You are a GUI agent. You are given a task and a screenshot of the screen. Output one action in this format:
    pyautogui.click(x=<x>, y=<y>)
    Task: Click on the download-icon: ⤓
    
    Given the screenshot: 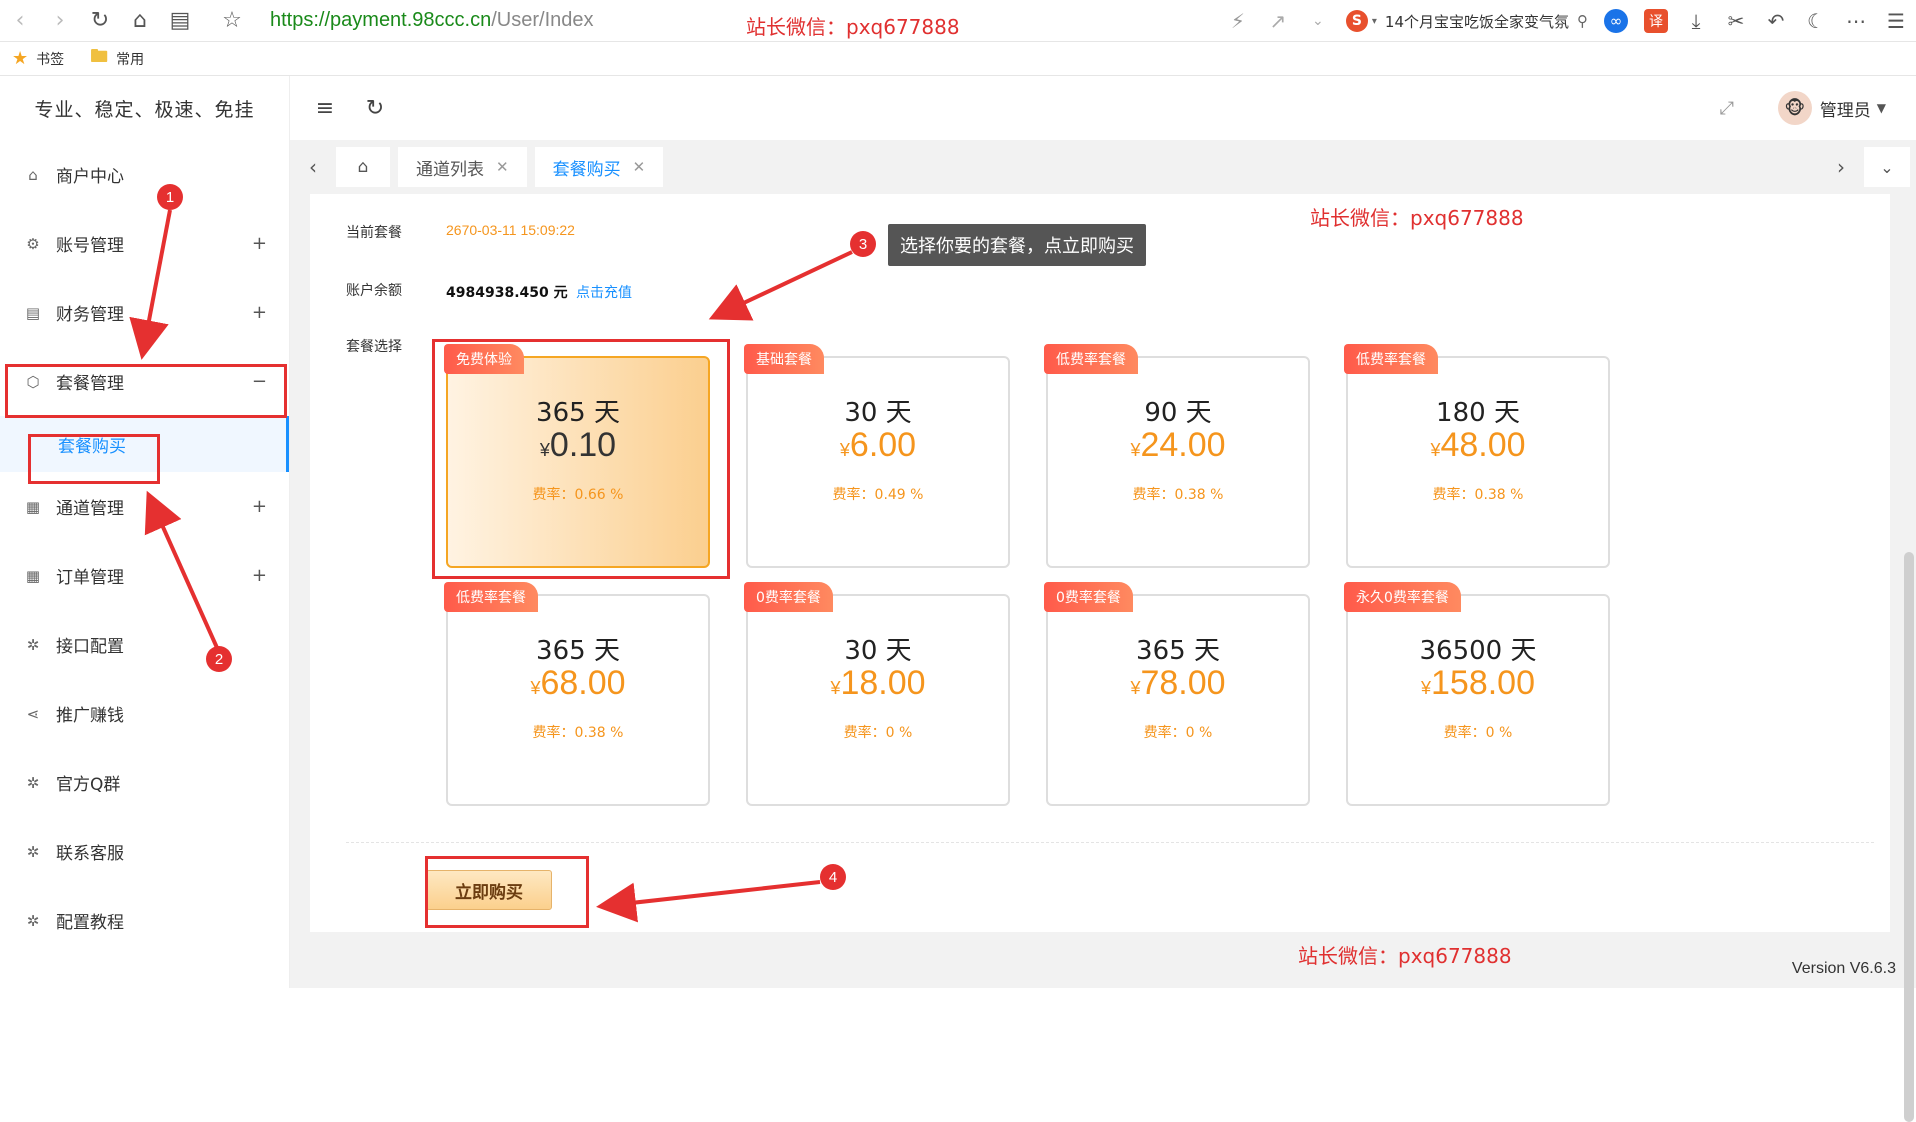 What is the action you would take?
    pyautogui.click(x=1696, y=21)
    